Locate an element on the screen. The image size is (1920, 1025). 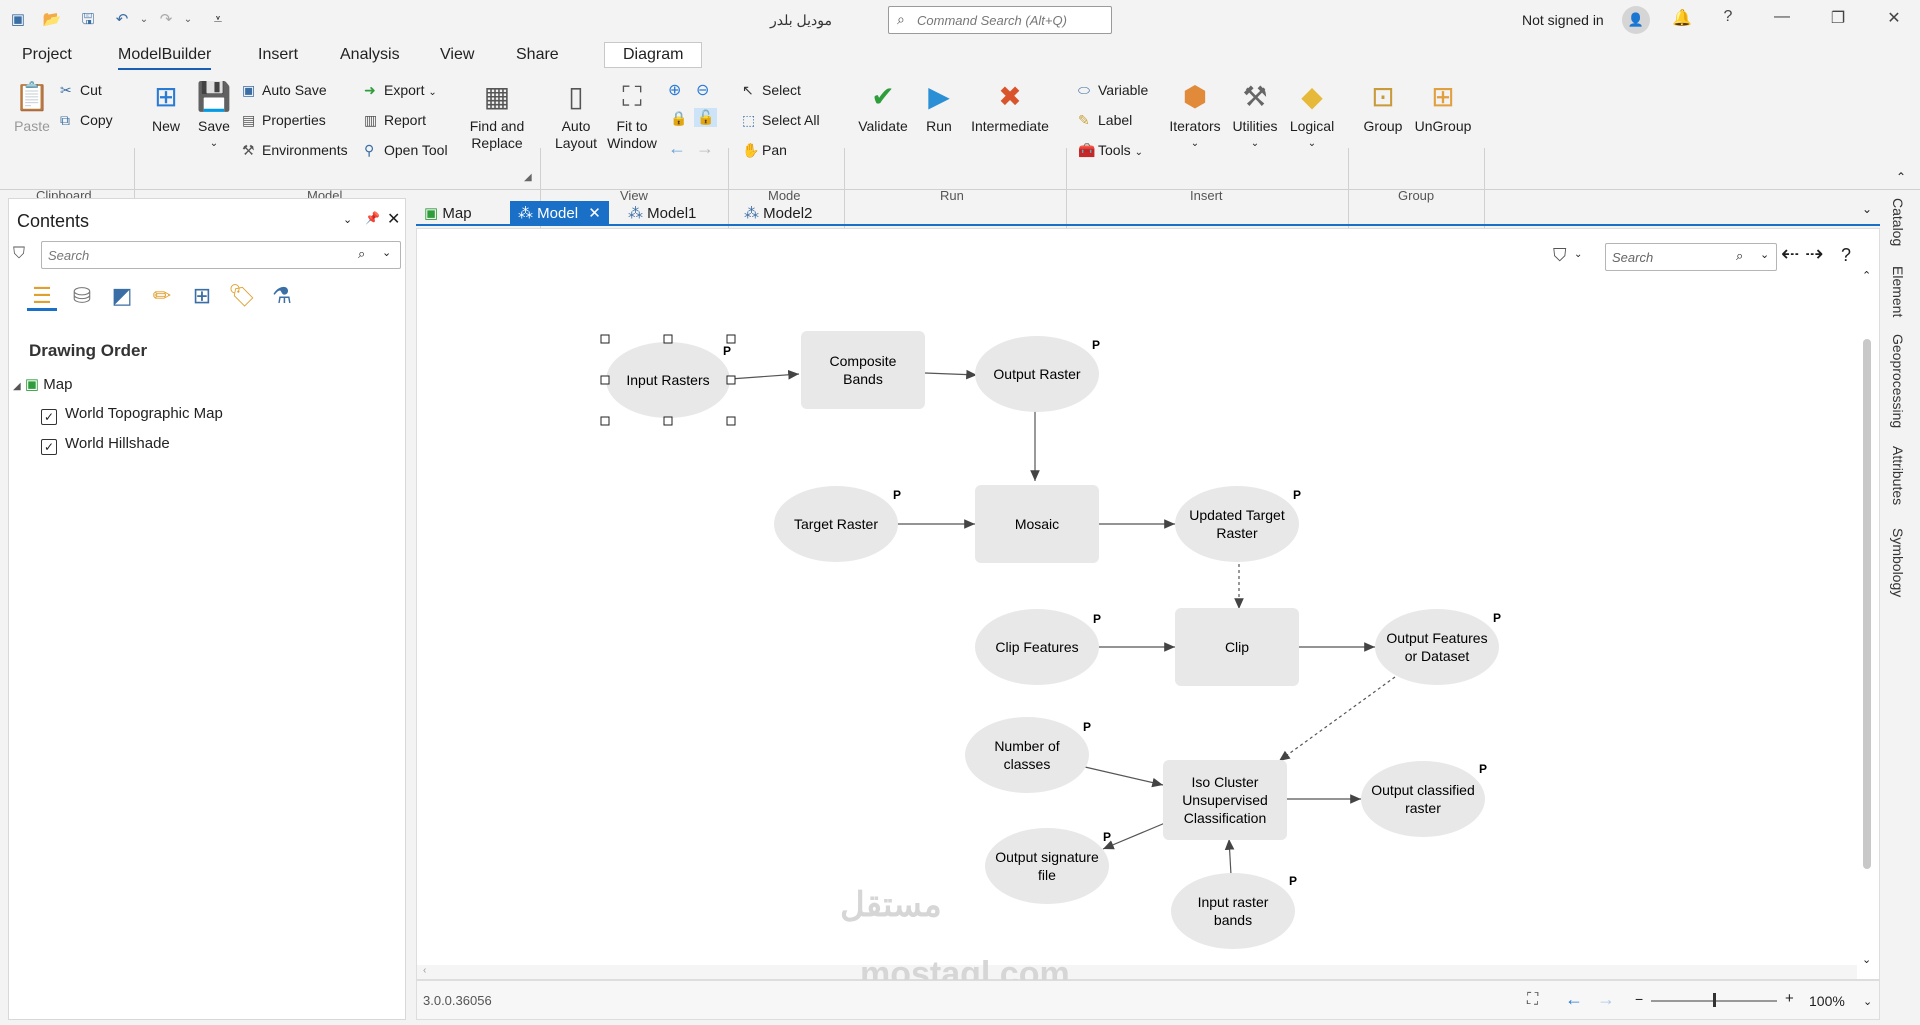
connector-features-to-iso is located at coordinates (1337, 719).